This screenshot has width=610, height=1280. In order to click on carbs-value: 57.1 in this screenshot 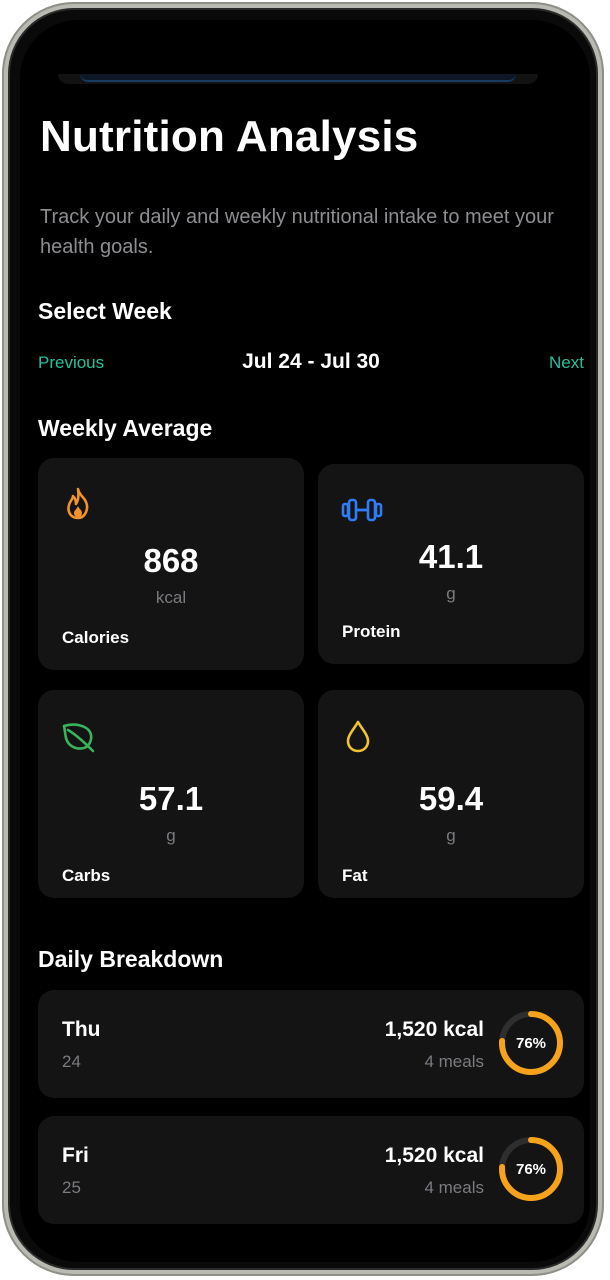, I will do `click(171, 798)`.